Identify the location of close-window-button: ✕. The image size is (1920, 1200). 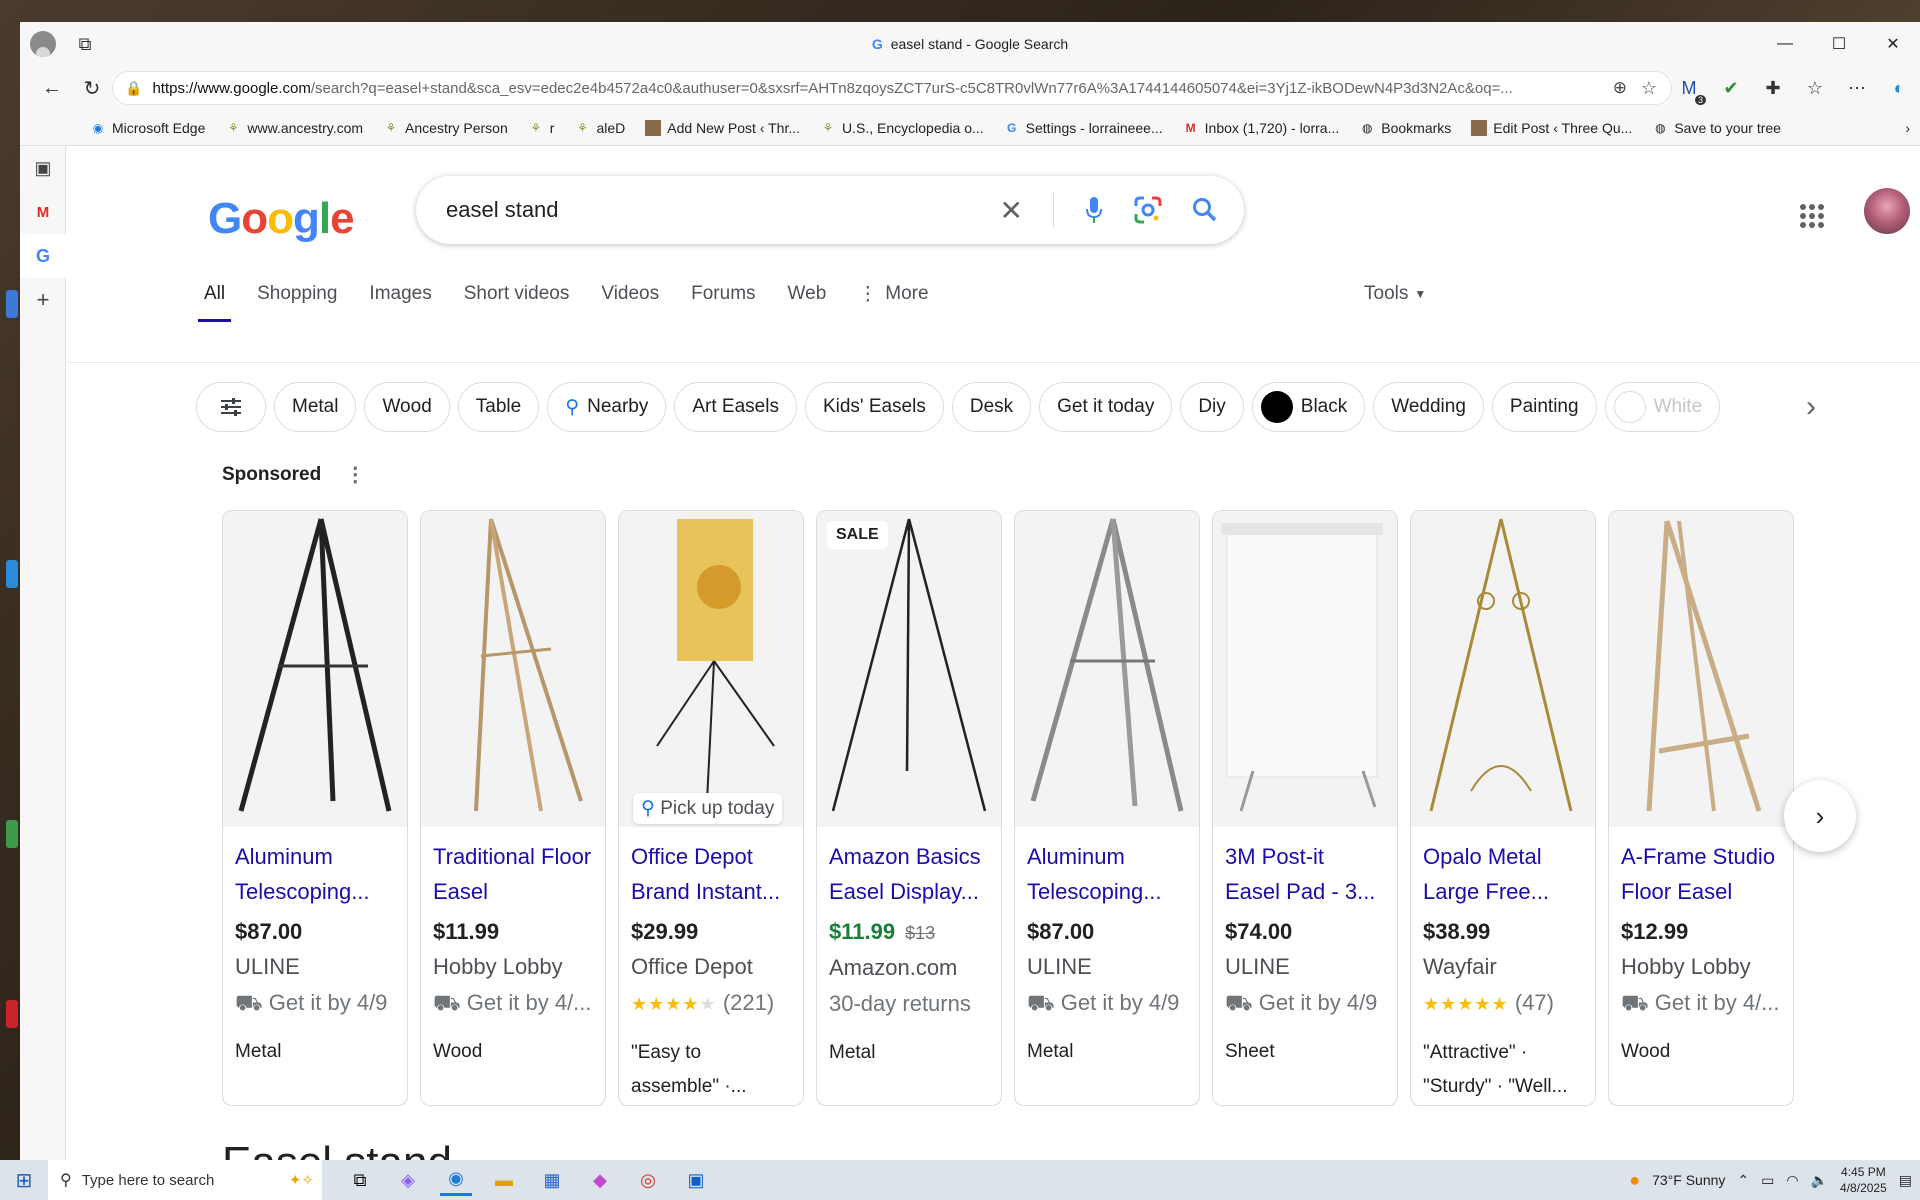
(1893, 44).